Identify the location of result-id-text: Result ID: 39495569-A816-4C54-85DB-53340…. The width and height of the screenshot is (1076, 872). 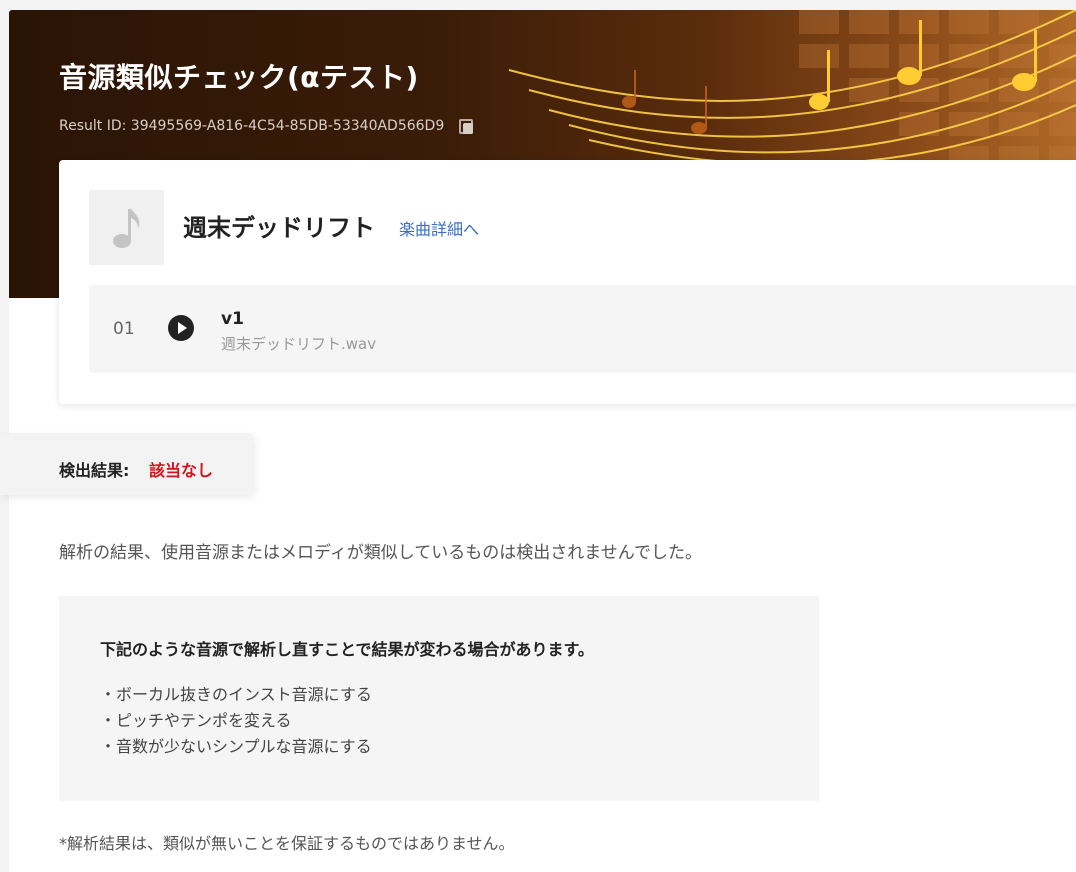
(252, 126).